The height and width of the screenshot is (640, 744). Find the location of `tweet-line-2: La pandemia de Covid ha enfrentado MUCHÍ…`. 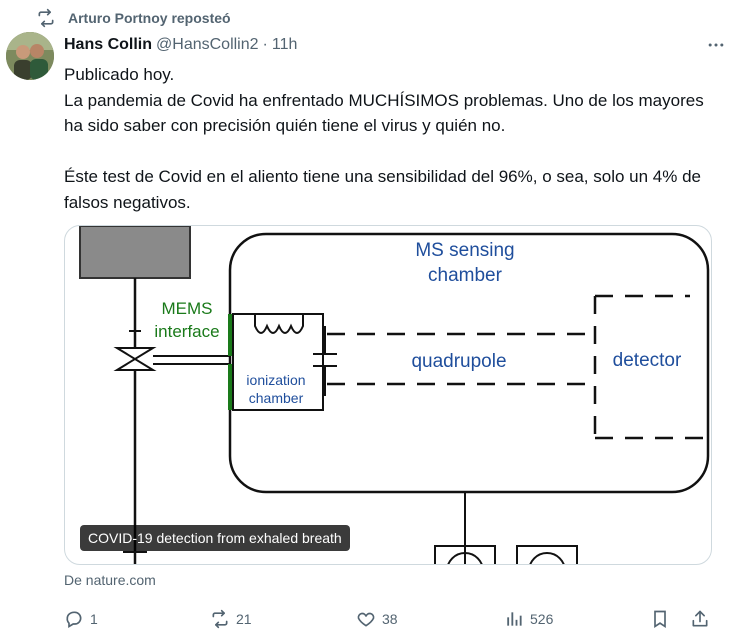

tweet-line-2: La pandemia de Covid ha enfrentado MUCHÍ… is located at coordinates (384, 113).